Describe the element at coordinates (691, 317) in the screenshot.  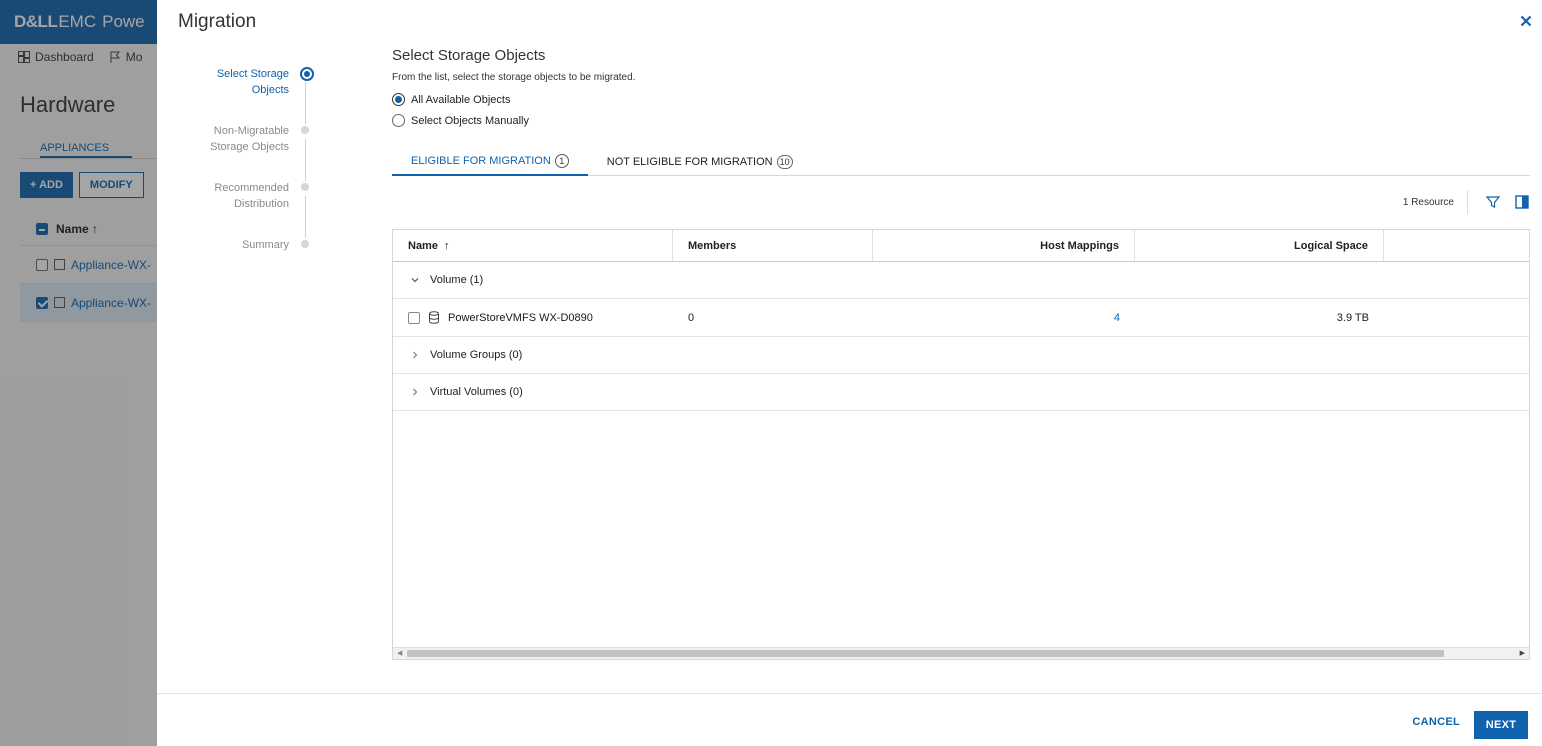
I see `cell-members: 0` at that location.